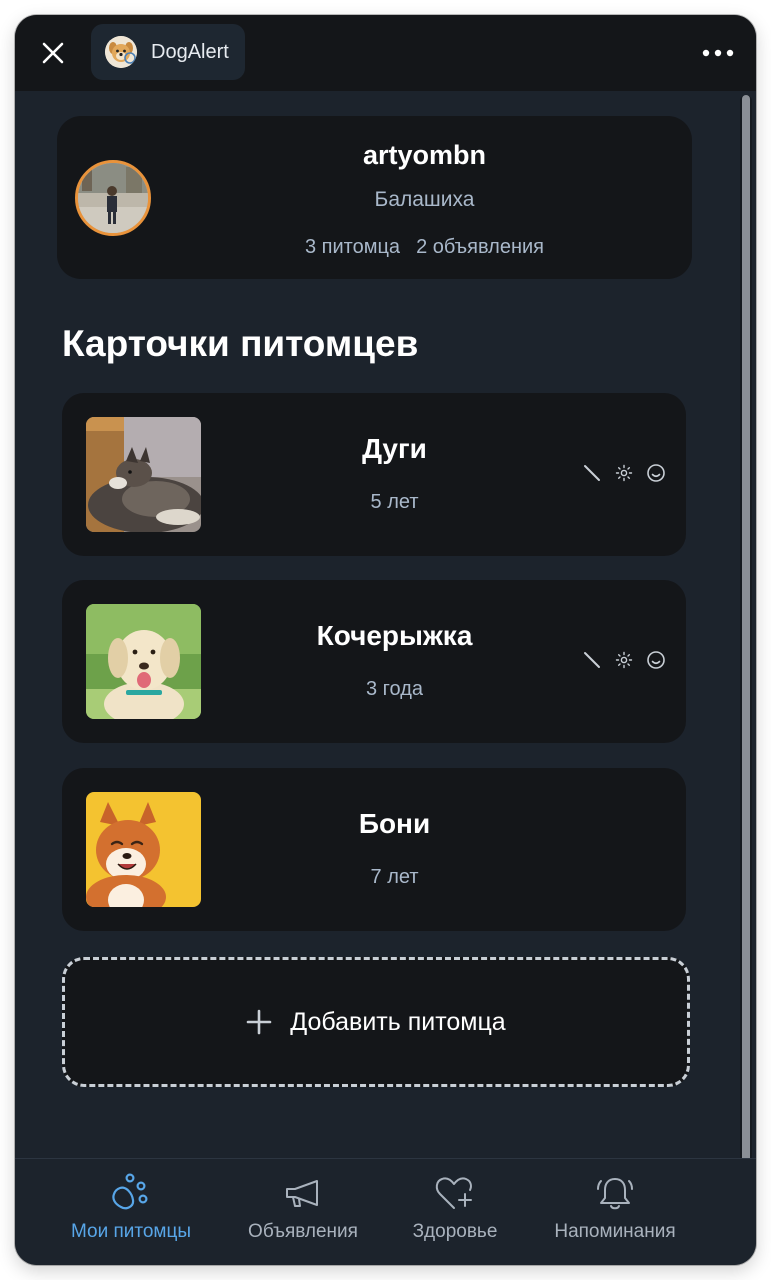 This screenshot has height=1280, width=771. I want to click on tab-health: Здоровье, so click(455, 1212).